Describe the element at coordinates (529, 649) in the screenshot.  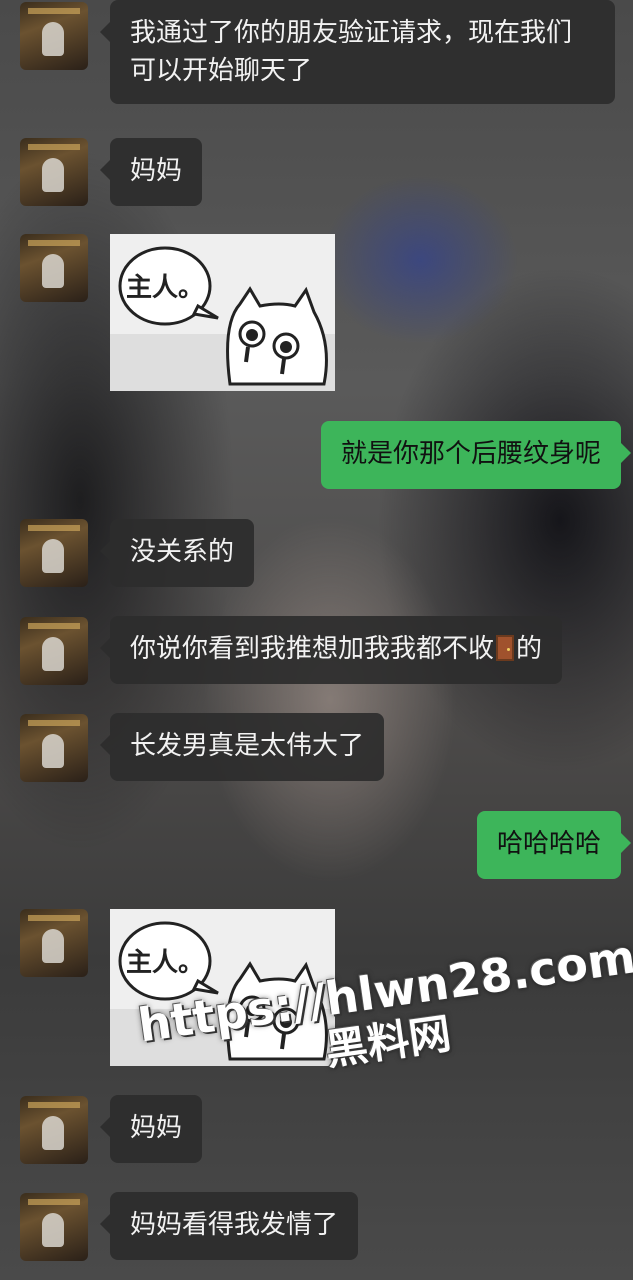
I see `message-text: 的` at that location.